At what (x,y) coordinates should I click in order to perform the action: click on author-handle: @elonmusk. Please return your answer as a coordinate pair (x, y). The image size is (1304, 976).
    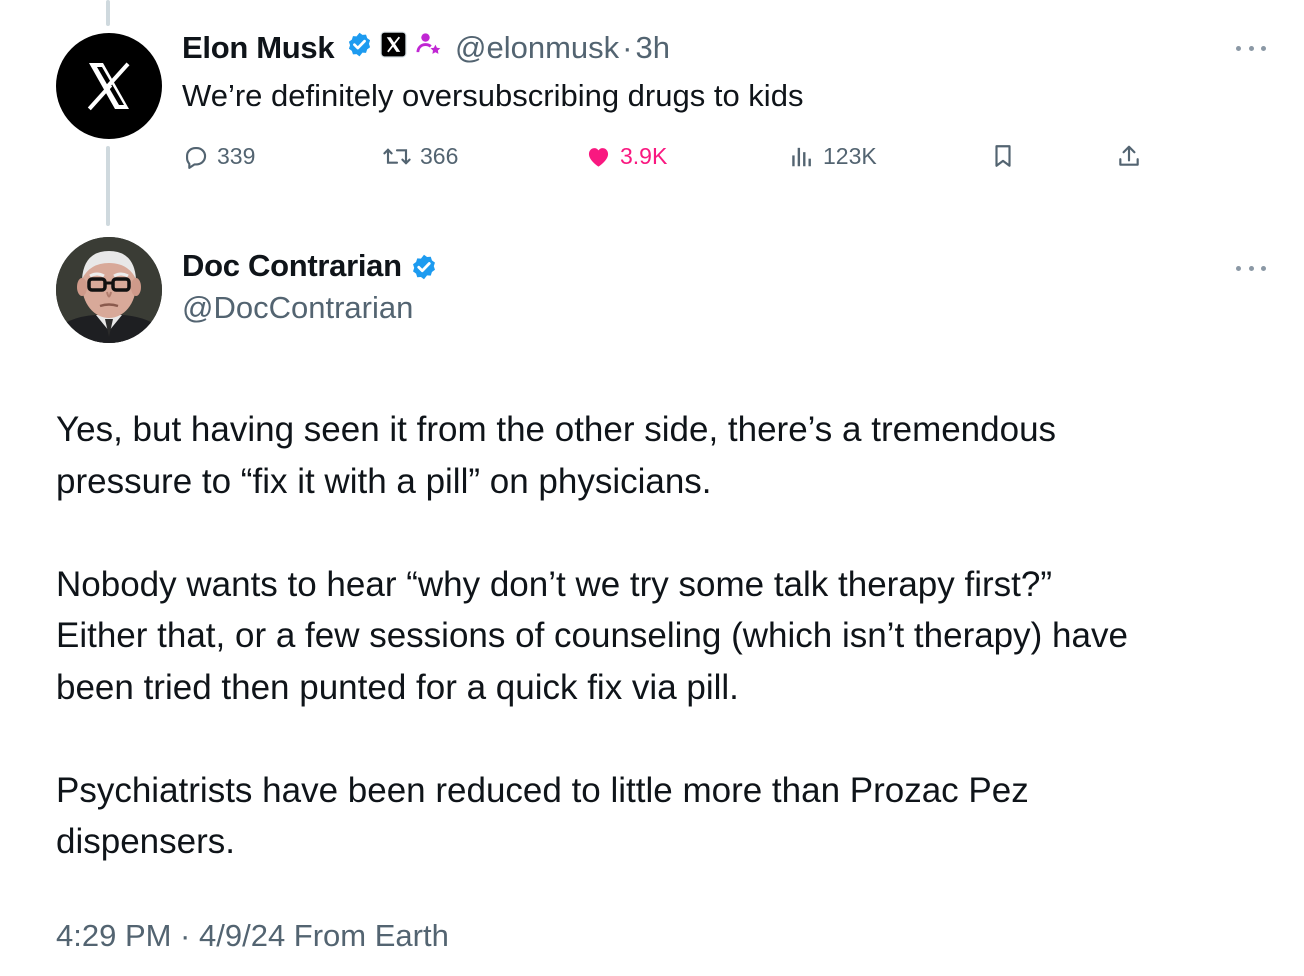
    Looking at the image, I should click on (537, 48).